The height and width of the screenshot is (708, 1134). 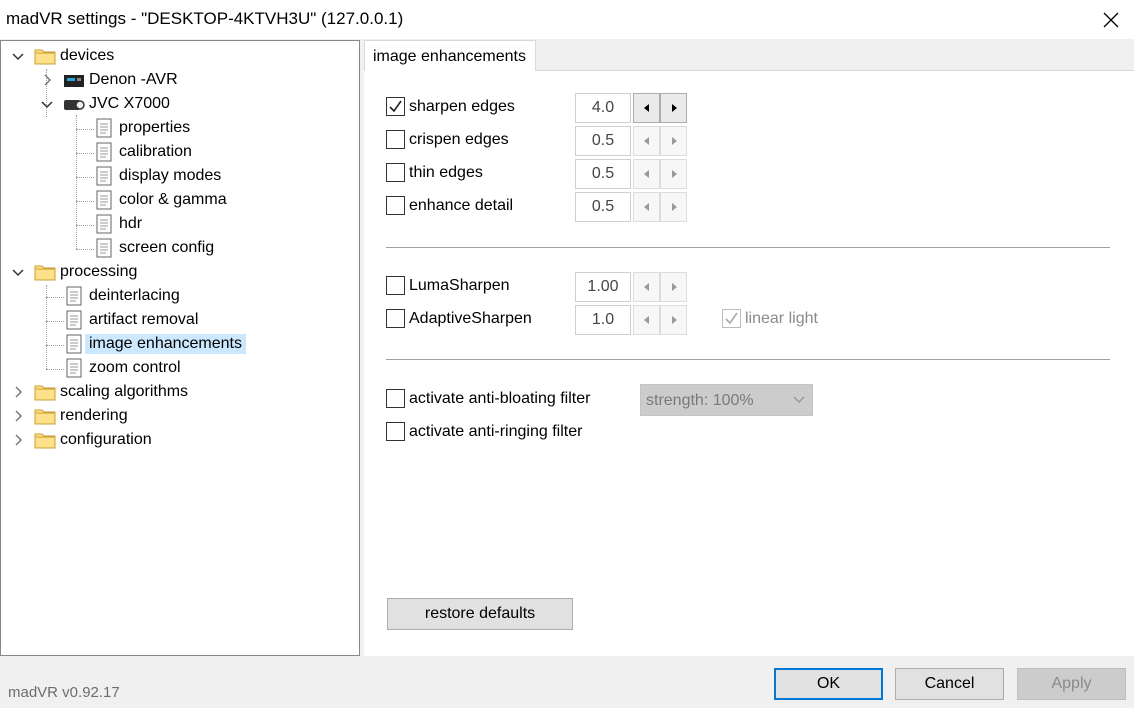 I want to click on tree-item-hdr: hdr, so click(x=119, y=224).